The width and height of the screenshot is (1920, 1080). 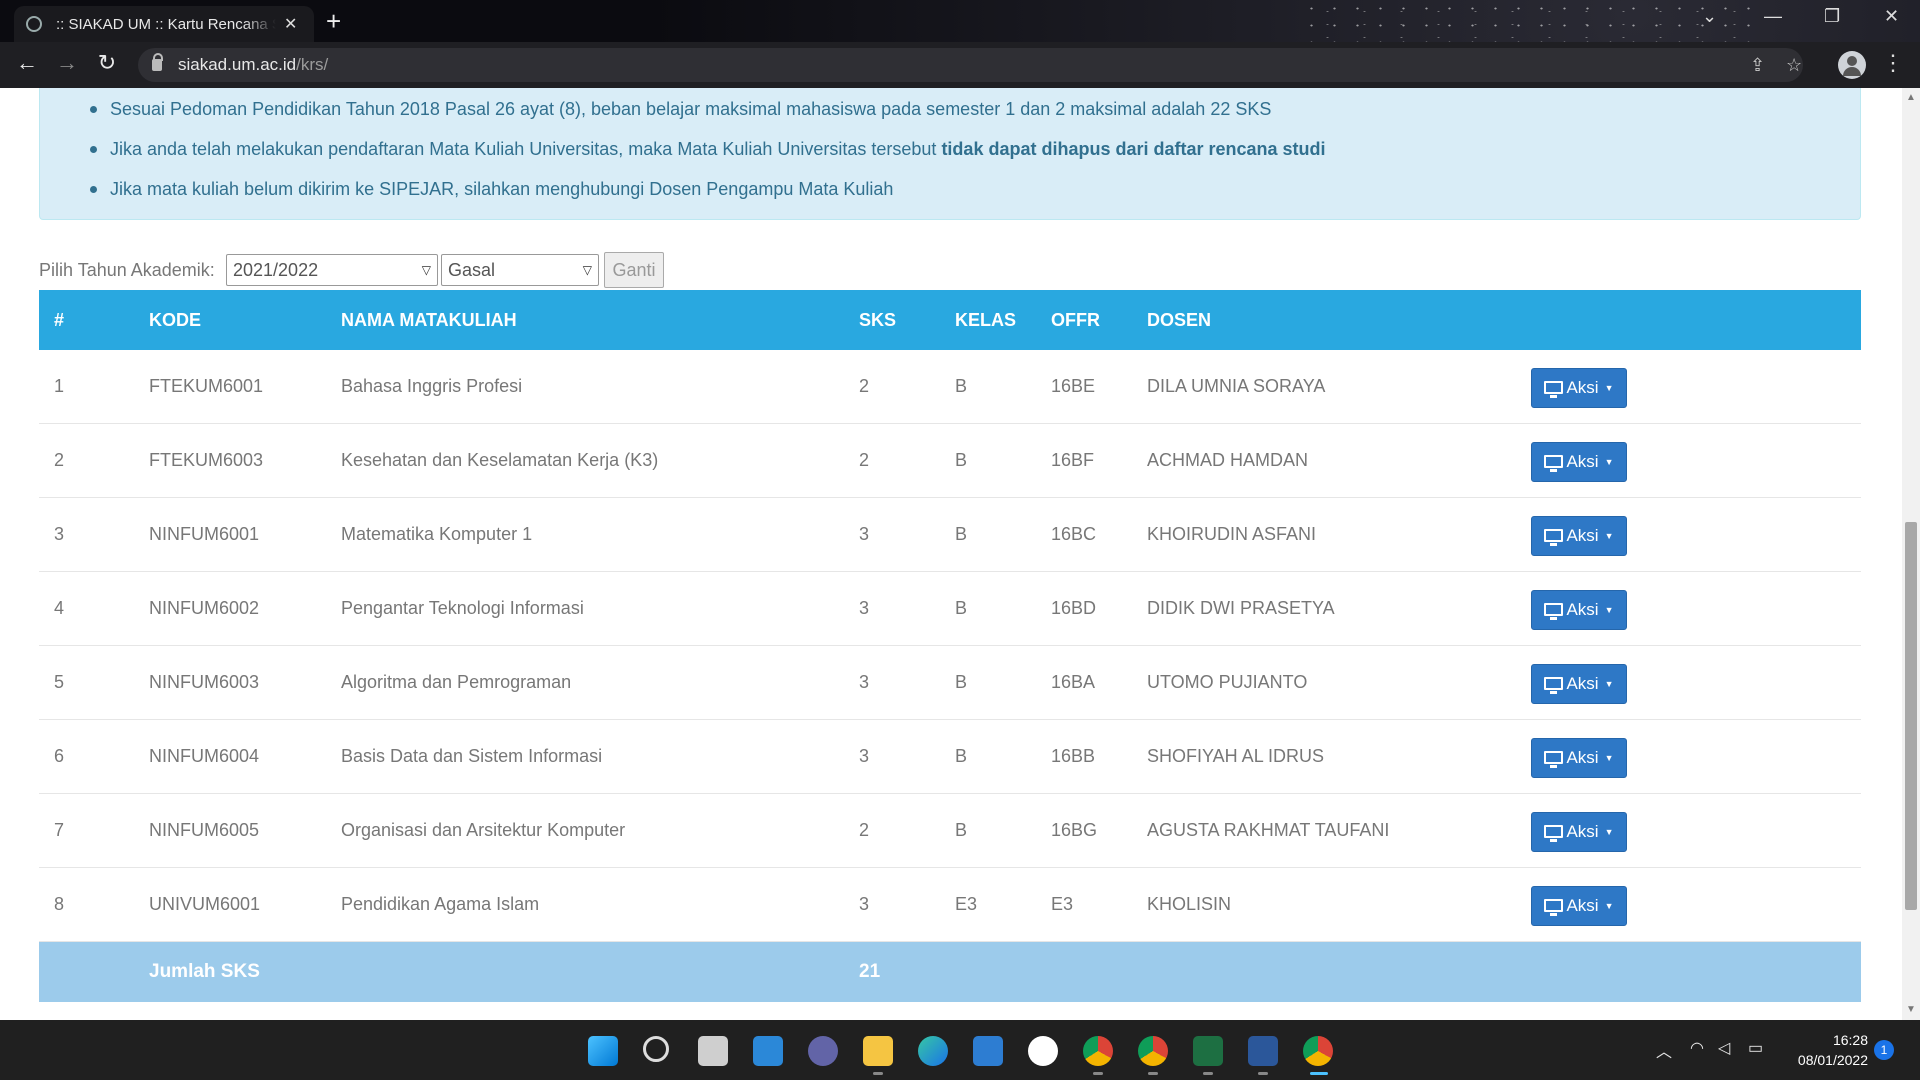 What do you see at coordinates (1755, 1048) in the screenshot?
I see `battery-icon: ▭` at bounding box center [1755, 1048].